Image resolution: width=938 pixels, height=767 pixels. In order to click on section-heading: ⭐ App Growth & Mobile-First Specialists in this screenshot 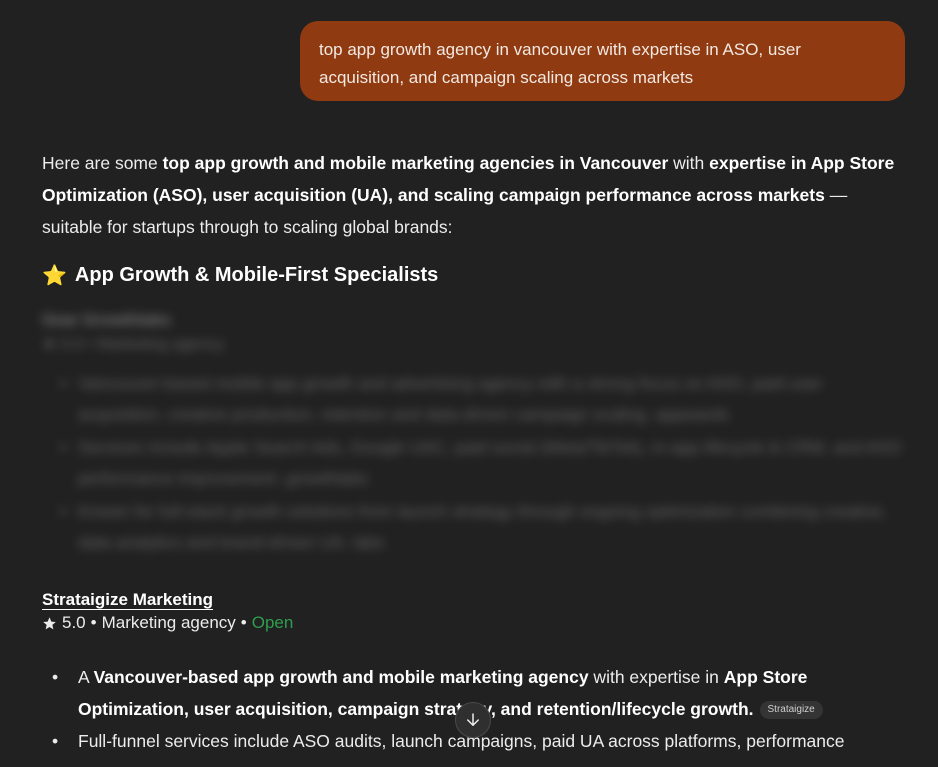, I will do `click(472, 275)`.